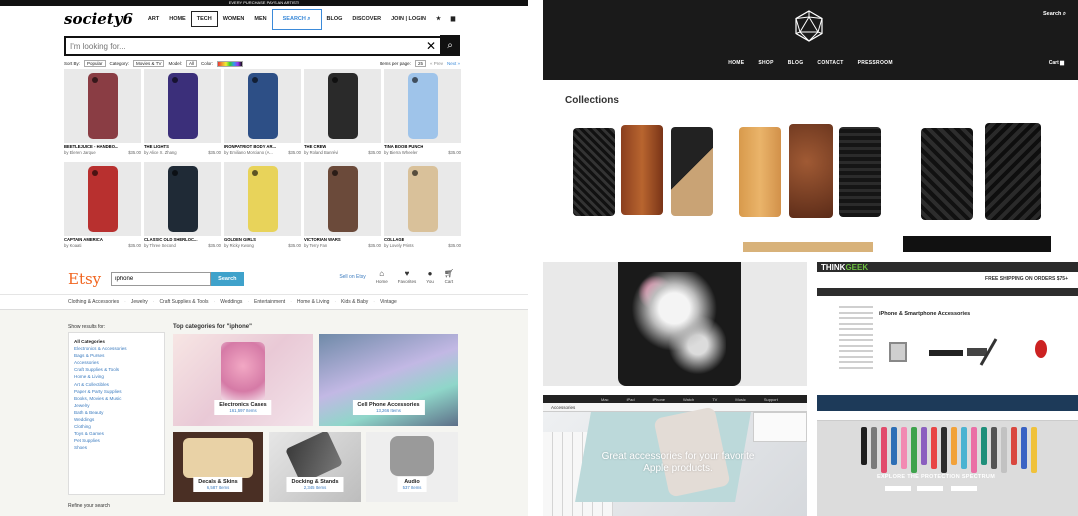  Describe the element at coordinates (95, 63) in the screenshot. I see `sort-select: Popular` at that location.